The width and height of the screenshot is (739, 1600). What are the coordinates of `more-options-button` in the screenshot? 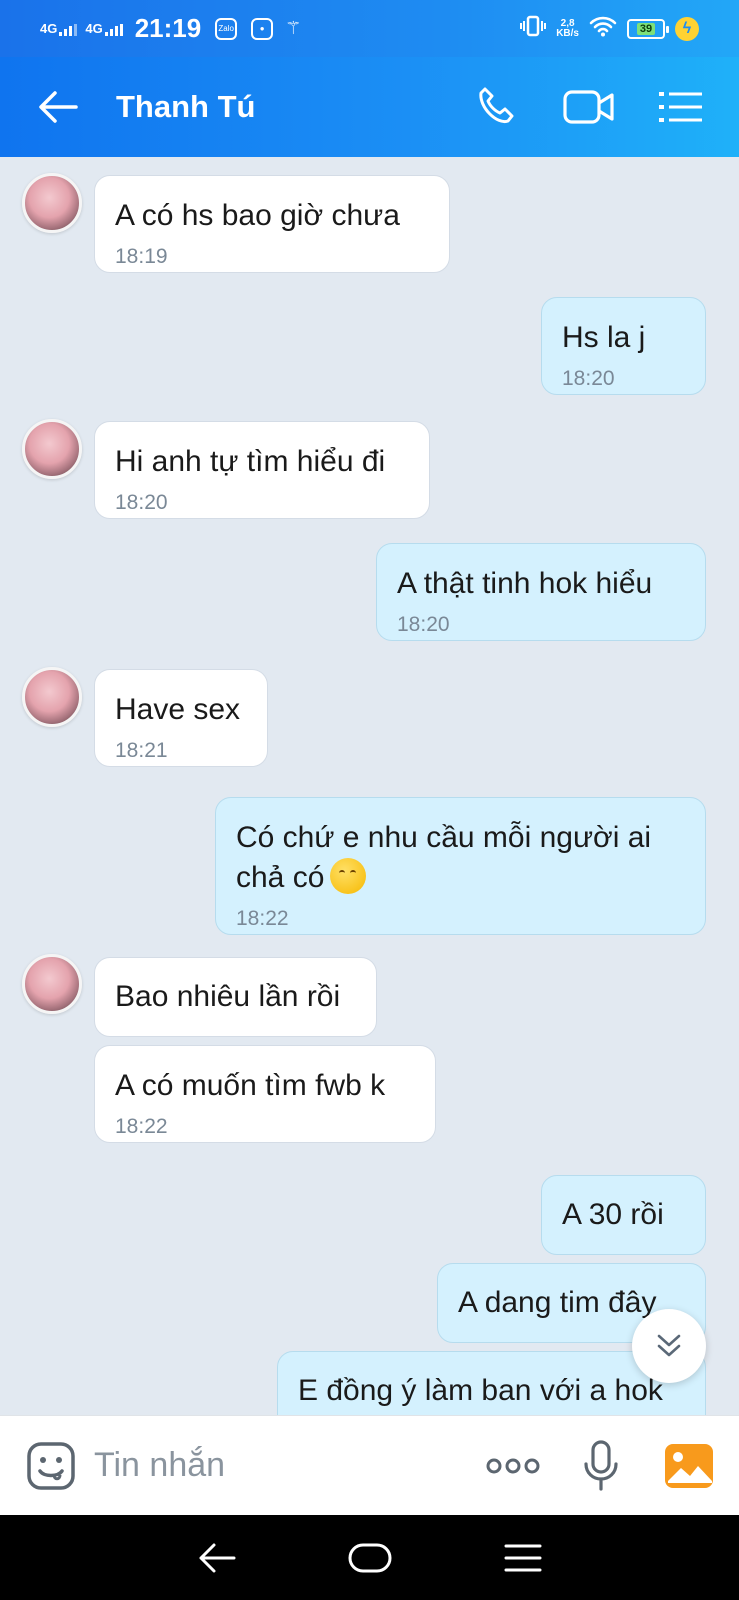 It's located at (513, 1466).